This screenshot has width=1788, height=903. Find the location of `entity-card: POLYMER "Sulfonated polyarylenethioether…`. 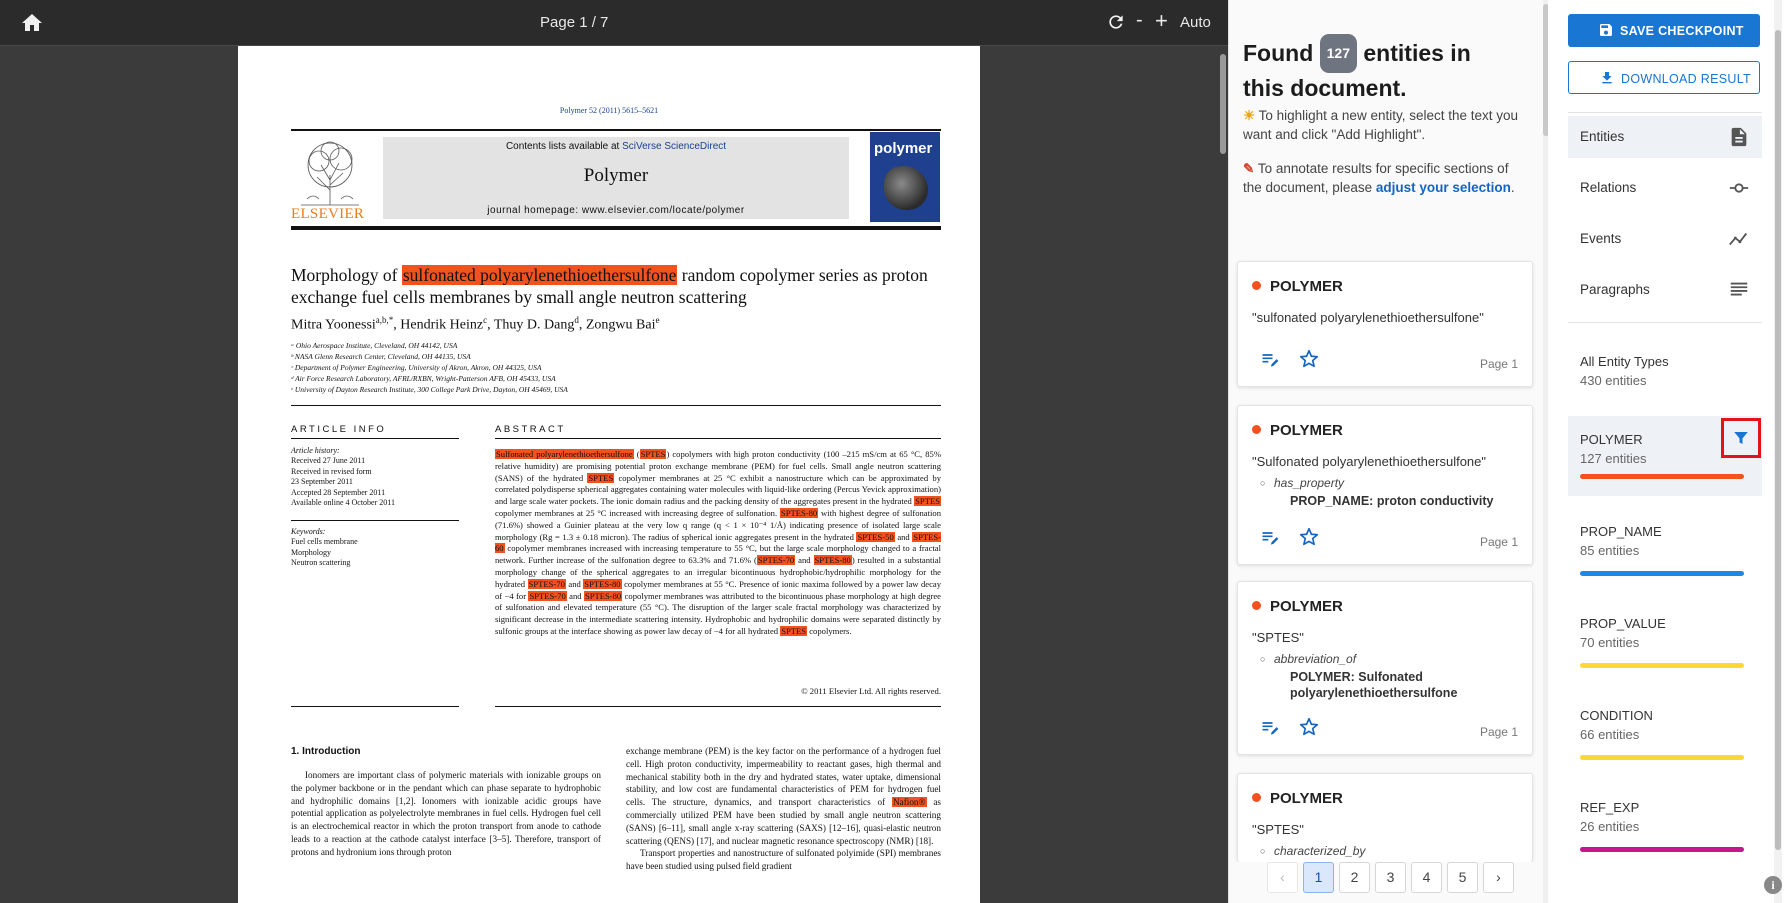

entity-card: POLYMER "Sulfonated polyarylenethioether… is located at coordinates (1385, 485).